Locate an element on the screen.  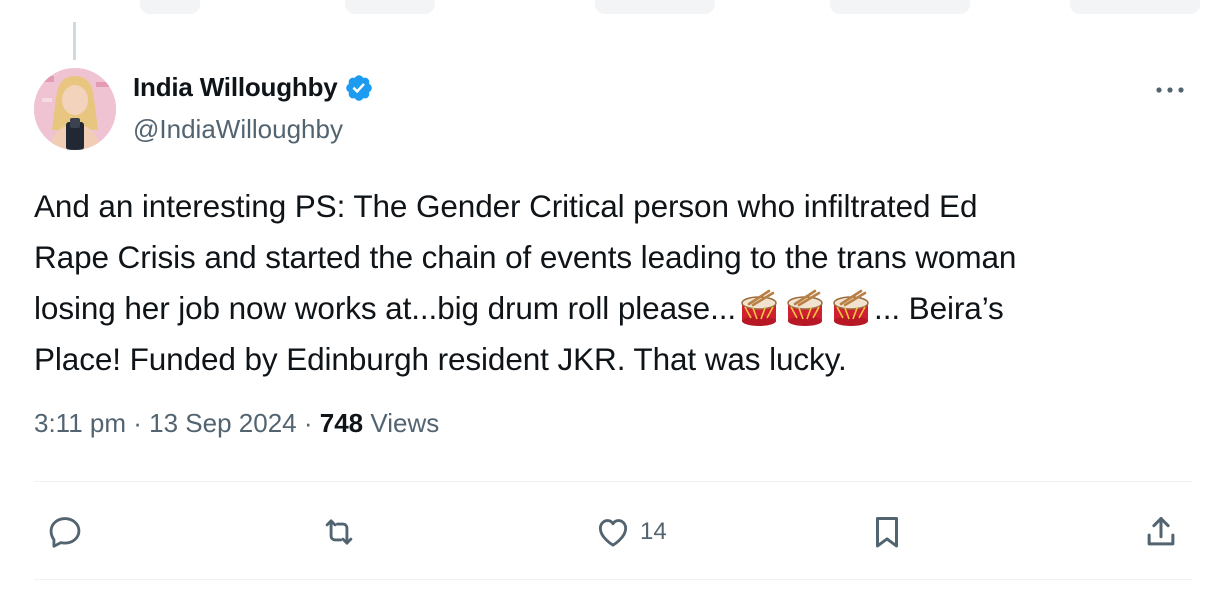
avatar is located at coordinates (75, 109).